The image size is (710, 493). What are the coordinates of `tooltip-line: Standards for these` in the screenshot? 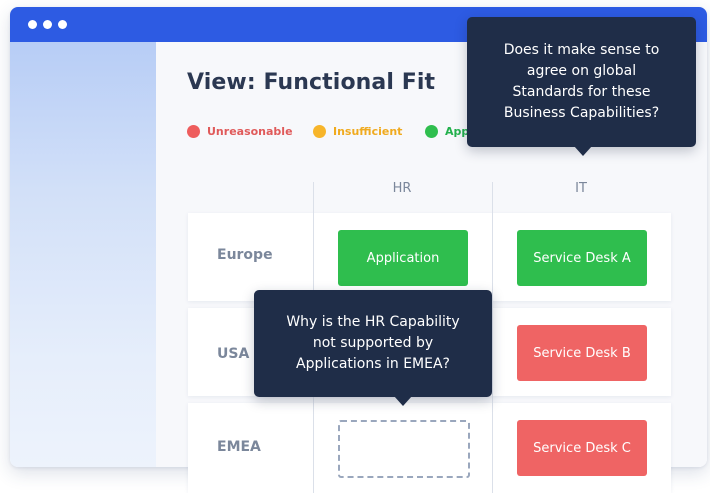 It's located at (581, 92).